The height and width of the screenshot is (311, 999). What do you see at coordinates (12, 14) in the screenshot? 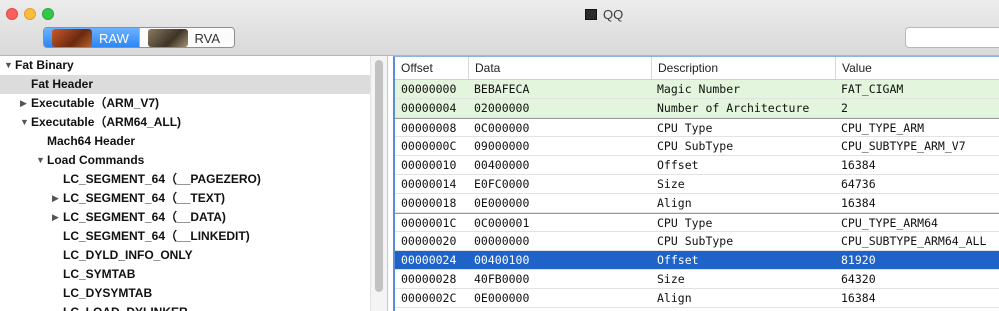
I see `close-window-button` at bounding box center [12, 14].